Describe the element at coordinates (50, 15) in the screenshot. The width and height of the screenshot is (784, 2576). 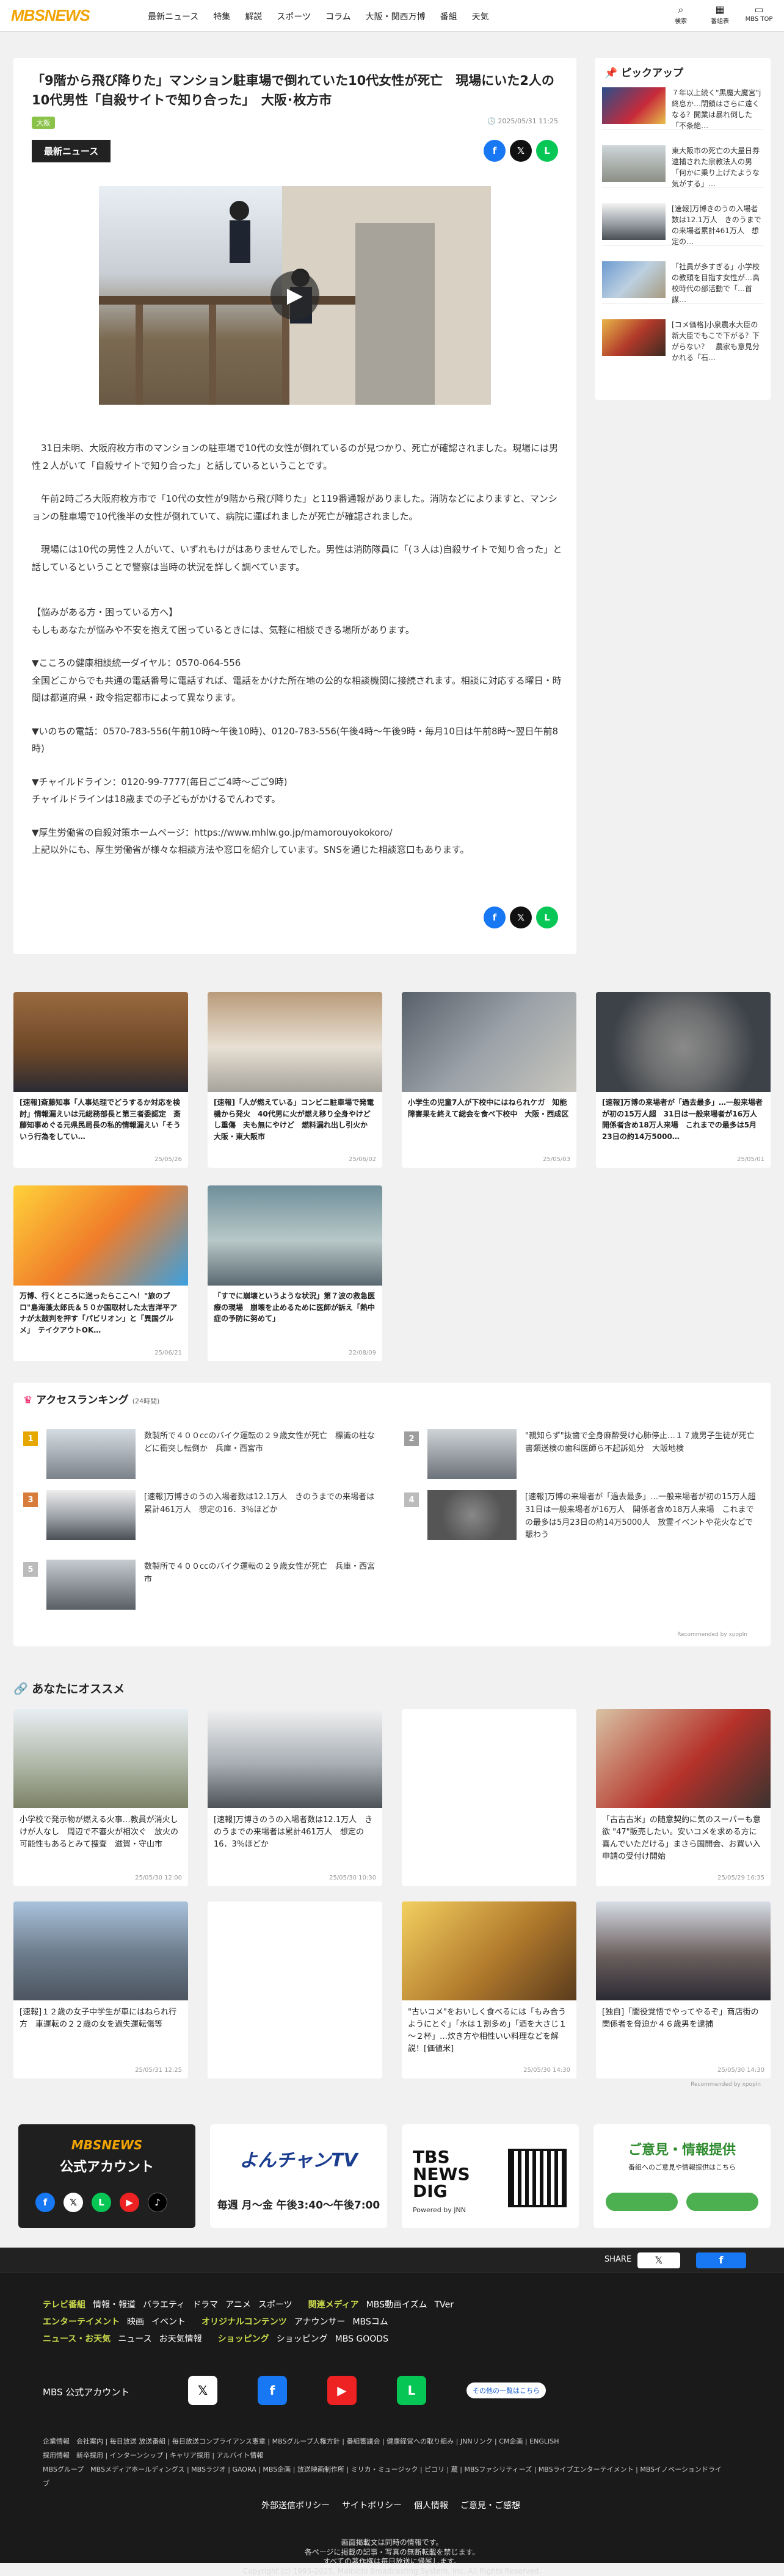
I see `site-logo: MBSNEWS` at that location.